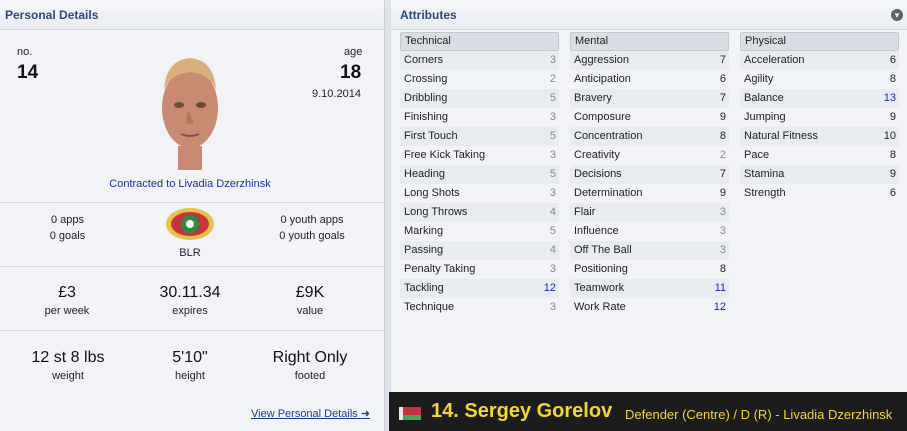 The width and height of the screenshot is (907, 431). Describe the element at coordinates (603, 250) in the screenshot. I see `attribute-name: Off The Ball` at that location.